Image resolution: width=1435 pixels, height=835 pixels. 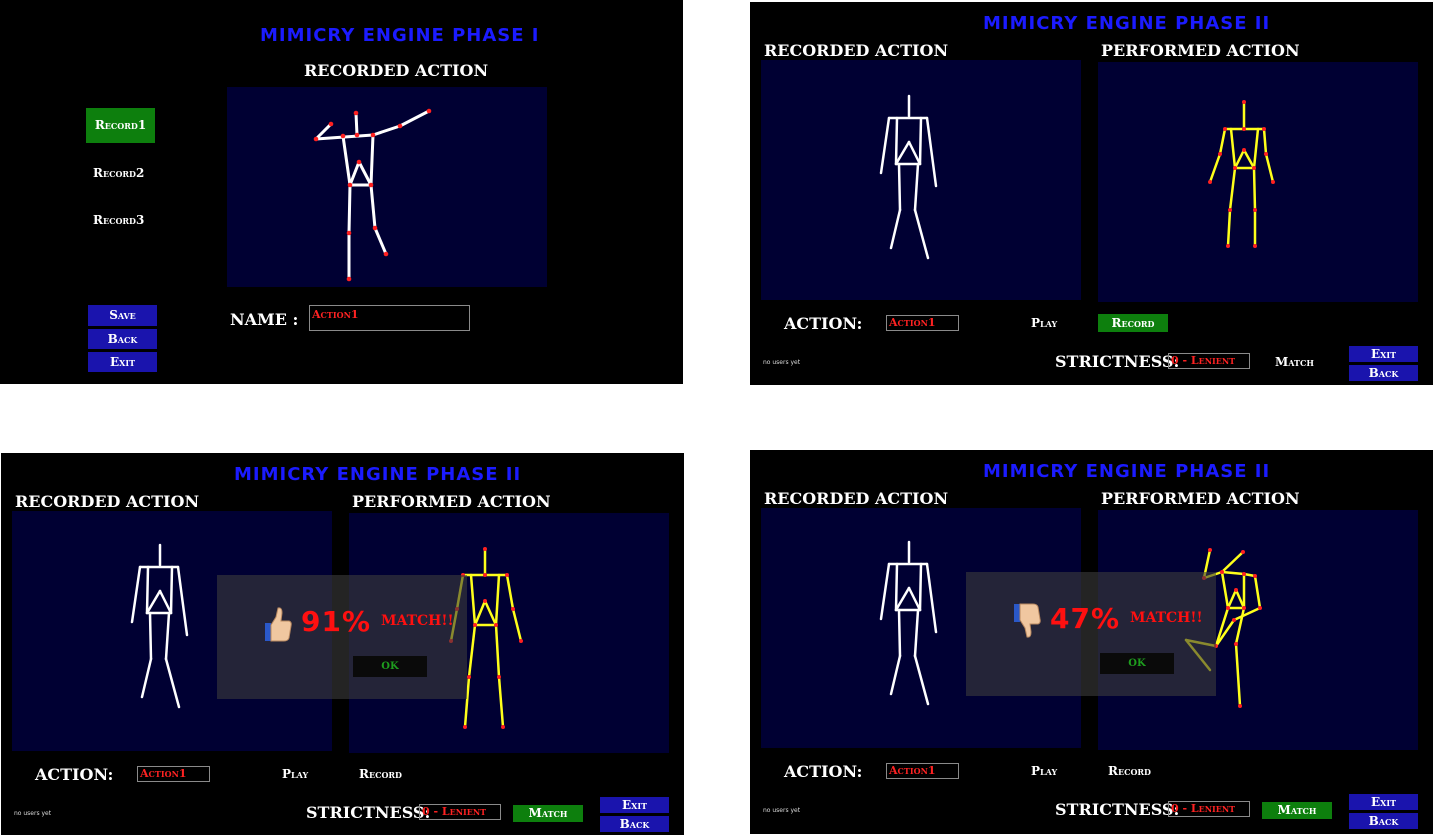 I want to click on record1-button: Record1, so click(x=120, y=125).